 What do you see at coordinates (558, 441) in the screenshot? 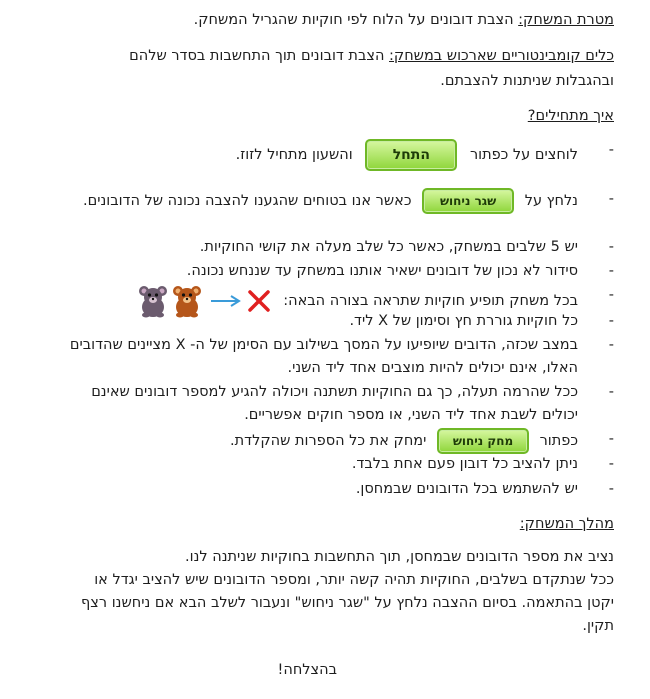
I see `clear-text-before: כפתור` at bounding box center [558, 441].